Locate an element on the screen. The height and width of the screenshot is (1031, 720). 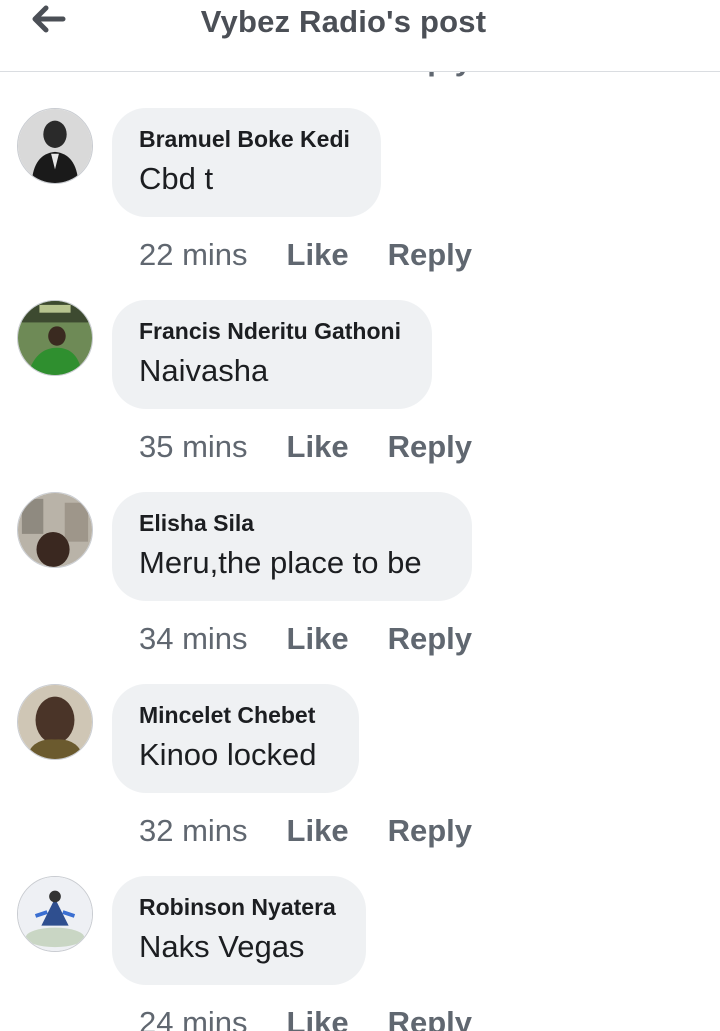
comment-actions: 22 mins Like Reply is located at coordinates (305, 255).